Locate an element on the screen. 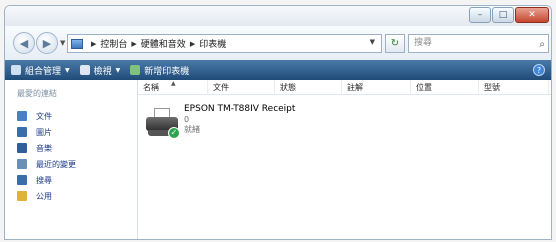  refresh-icon: ↻ is located at coordinates (395, 43).